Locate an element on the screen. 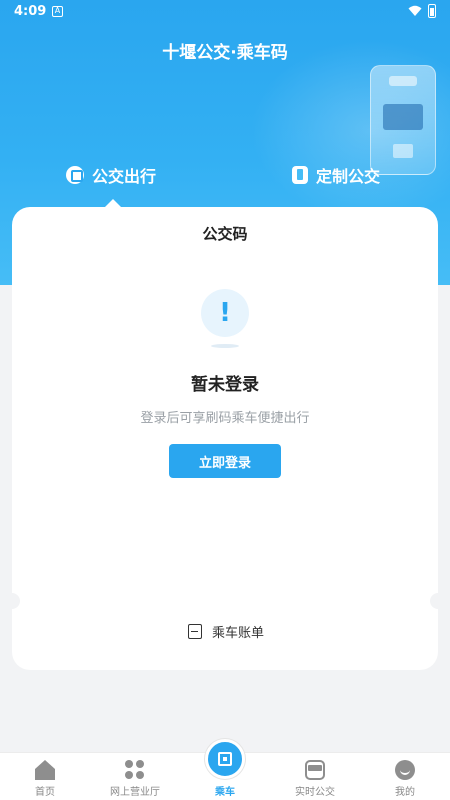 The width and height of the screenshot is (450, 800). not-logged-in-description: 登录后可享刷码乘车便捷出行 is located at coordinates (225, 418).